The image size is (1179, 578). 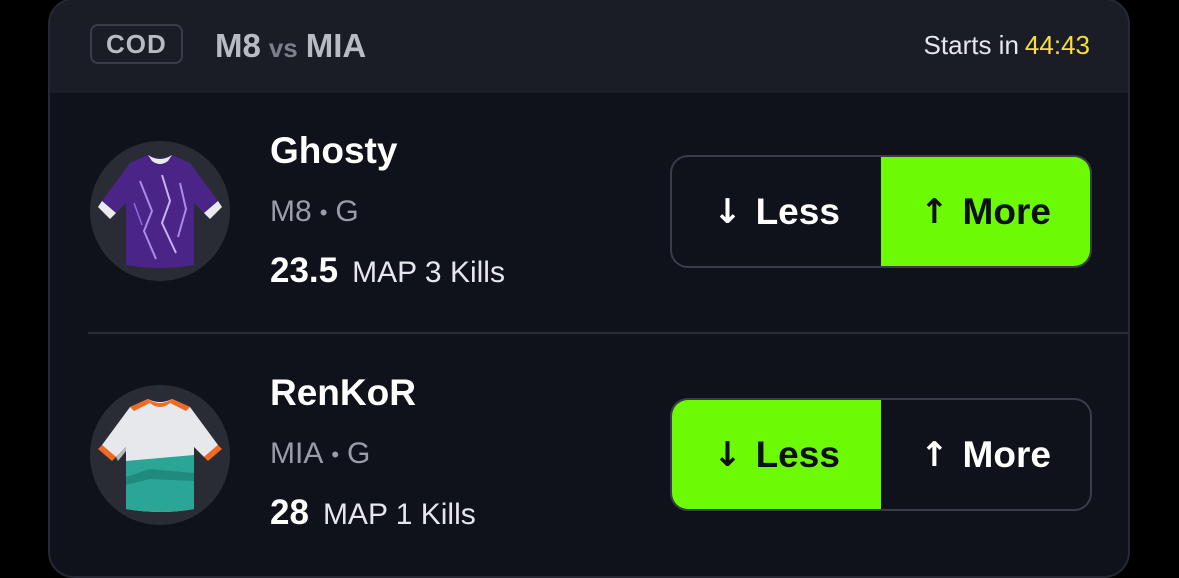 I want to click on stat-type: MAP 3 Kills, so click(x=428, y=272).